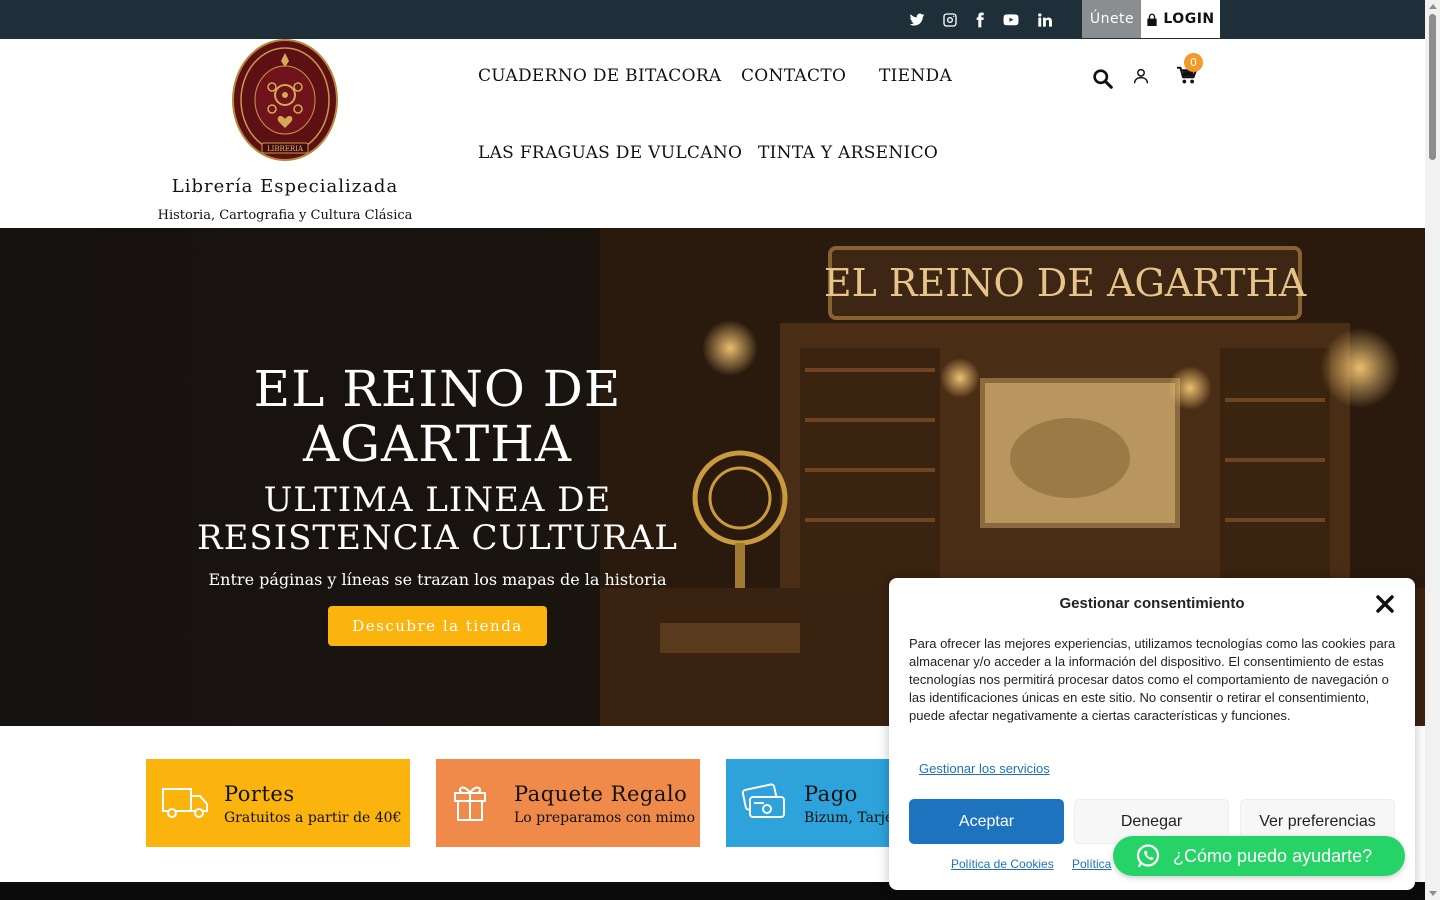 The width and height of the screenshot is (1440, 900). I want to click on close-icon, so click(1385, 604).